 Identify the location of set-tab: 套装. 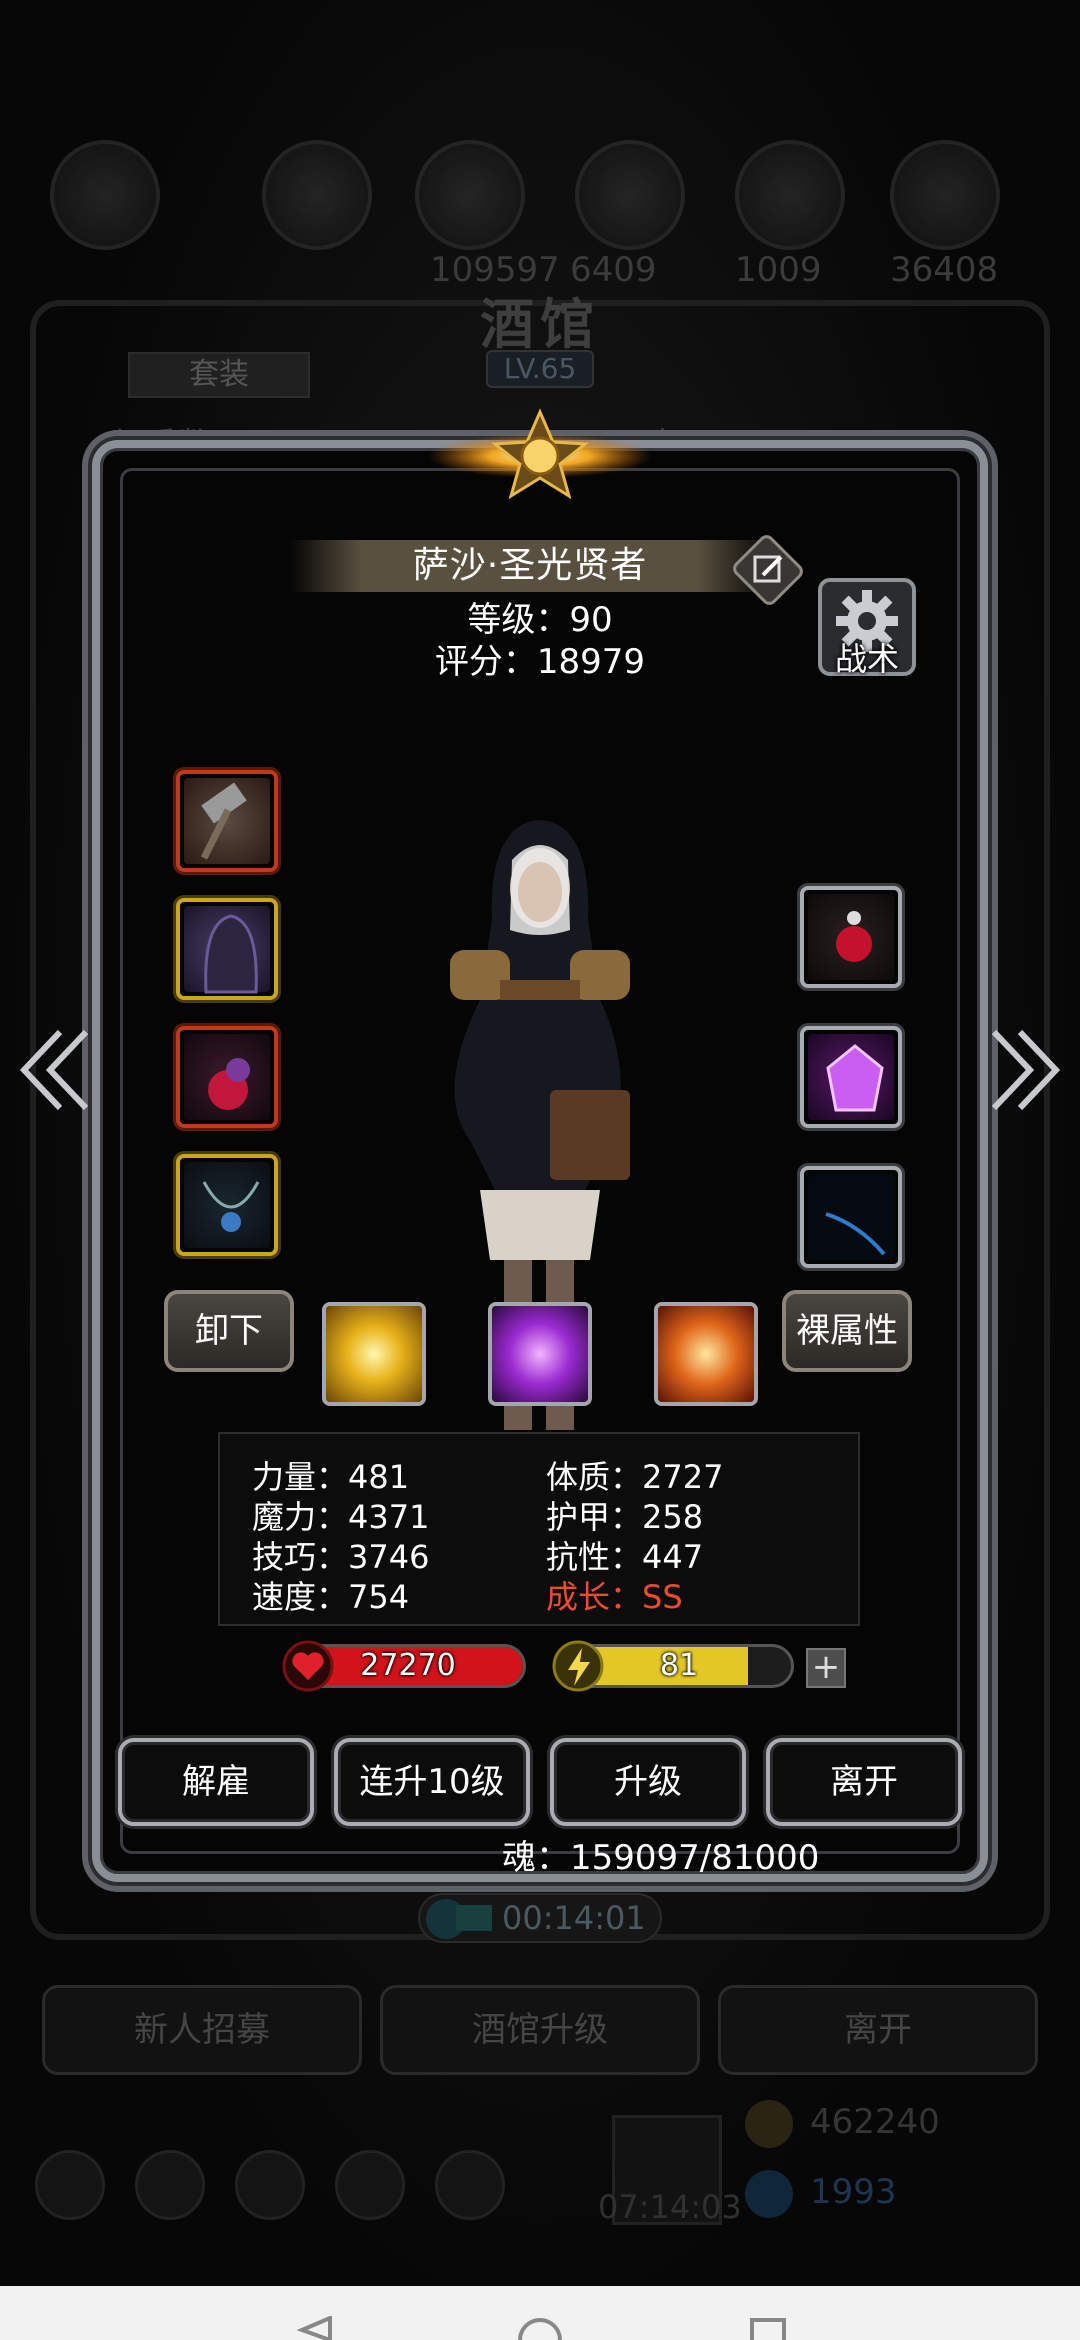
(219, 375).